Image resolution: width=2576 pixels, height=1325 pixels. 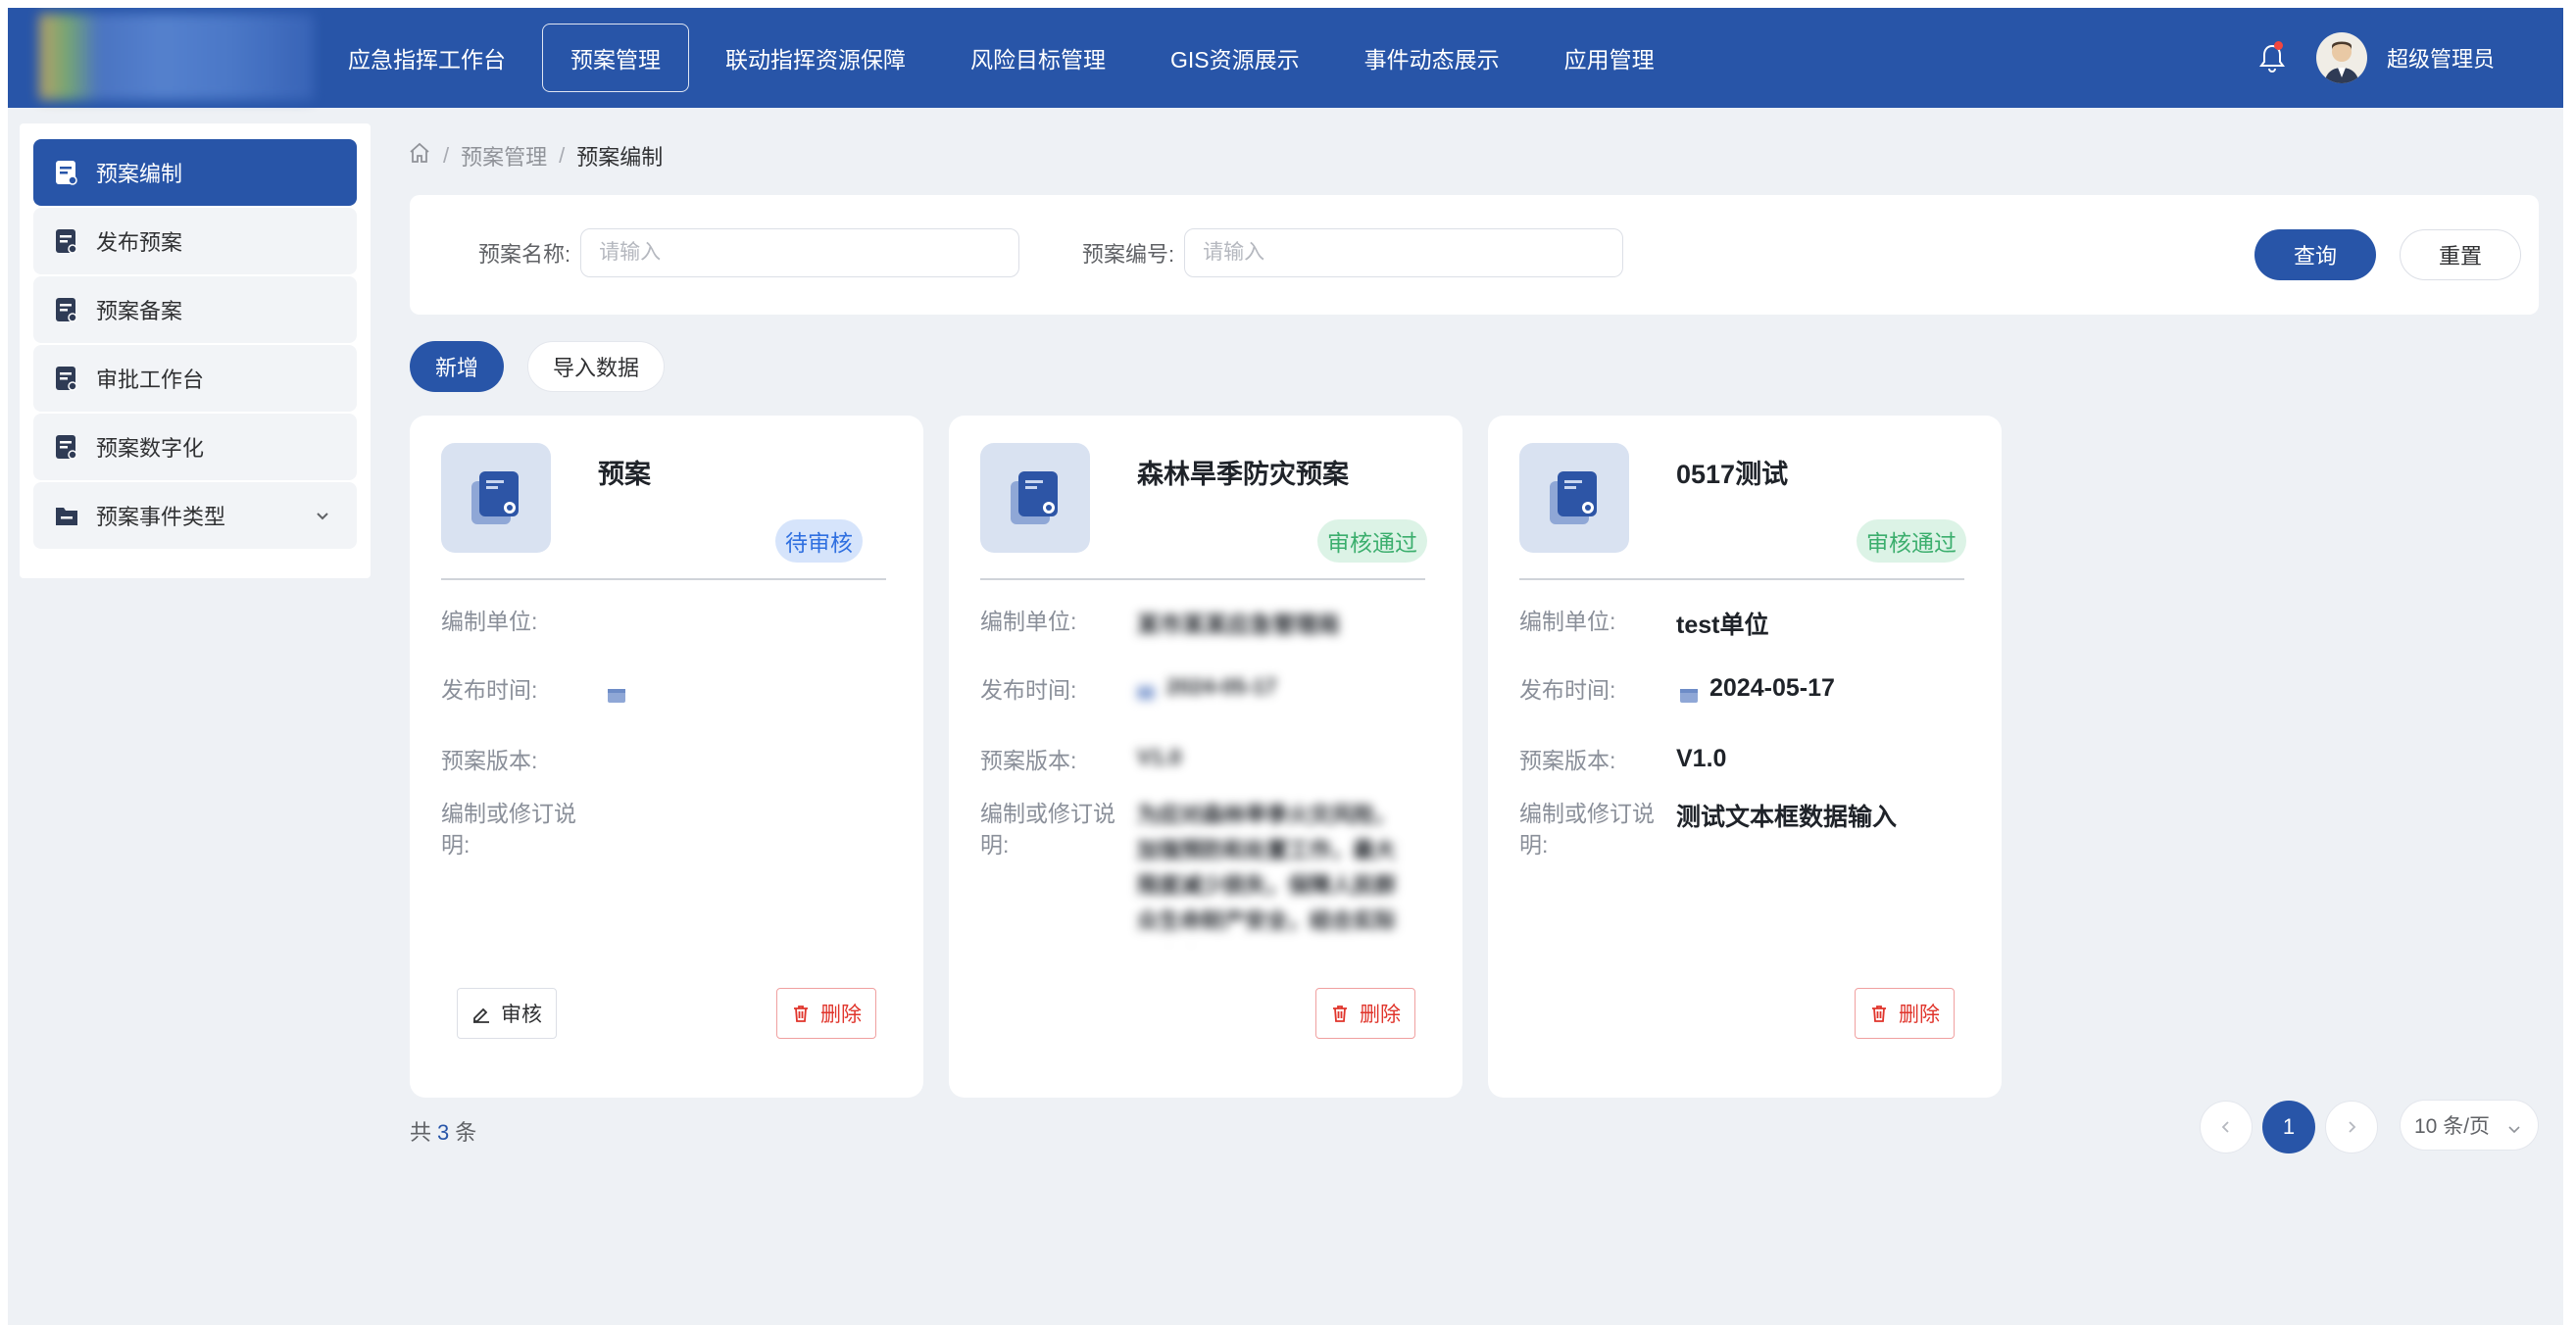 I want to click on breadcrumb-plan-management: 预案管理, so click(x=504, y=156).